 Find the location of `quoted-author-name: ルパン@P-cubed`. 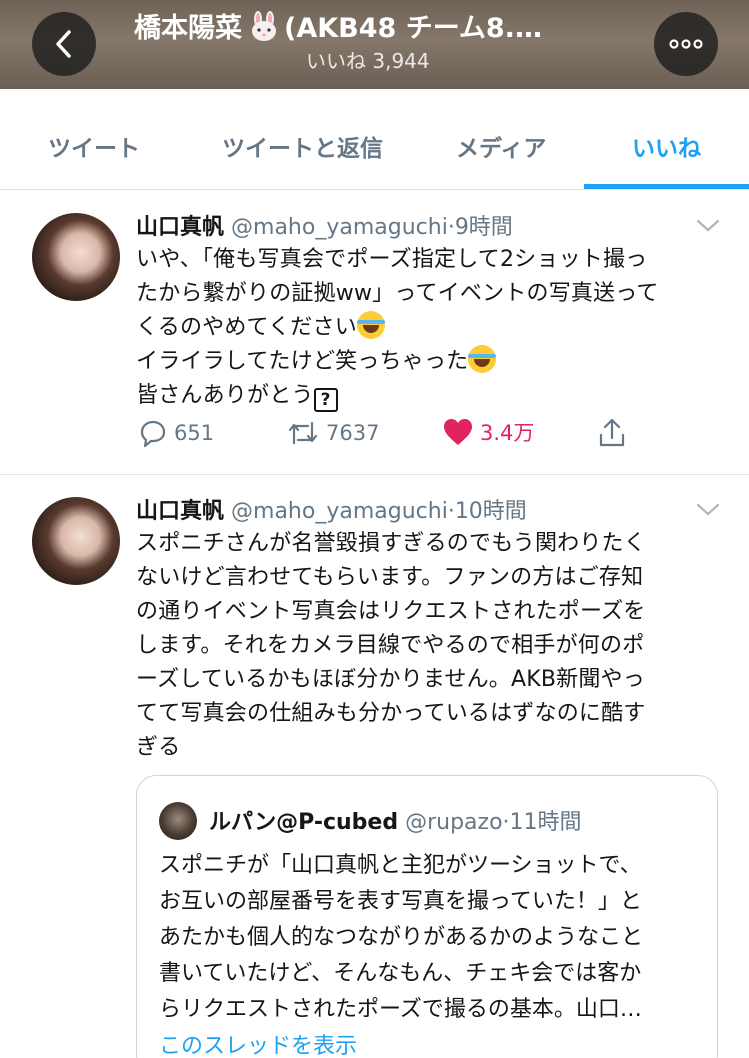

quoted-author-name: ルパン@P-cubed is located at coordinates (304, 822).